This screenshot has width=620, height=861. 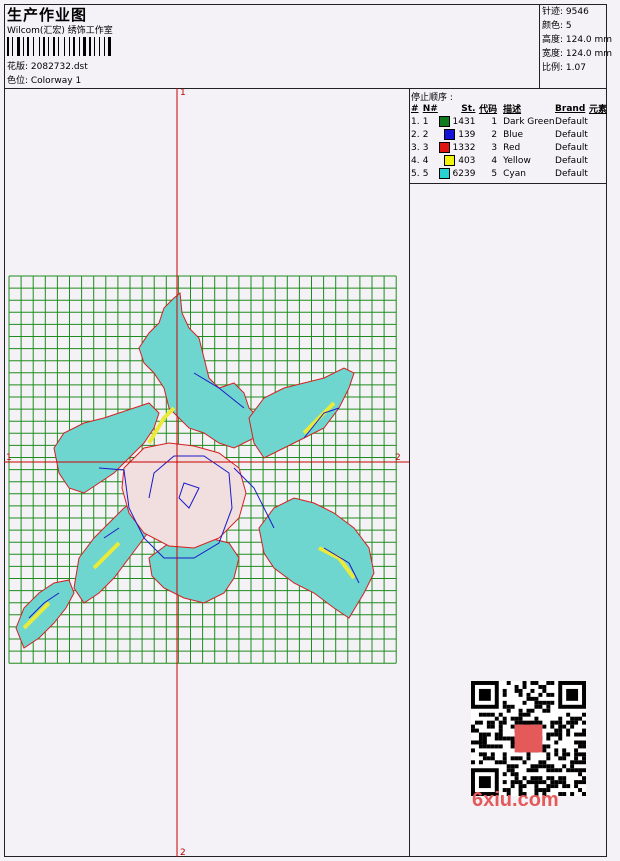 What do you see at coordinates (457, 134) in the screenshot?
I see `row-st-cell: 139` at bounding box center [457, 134].